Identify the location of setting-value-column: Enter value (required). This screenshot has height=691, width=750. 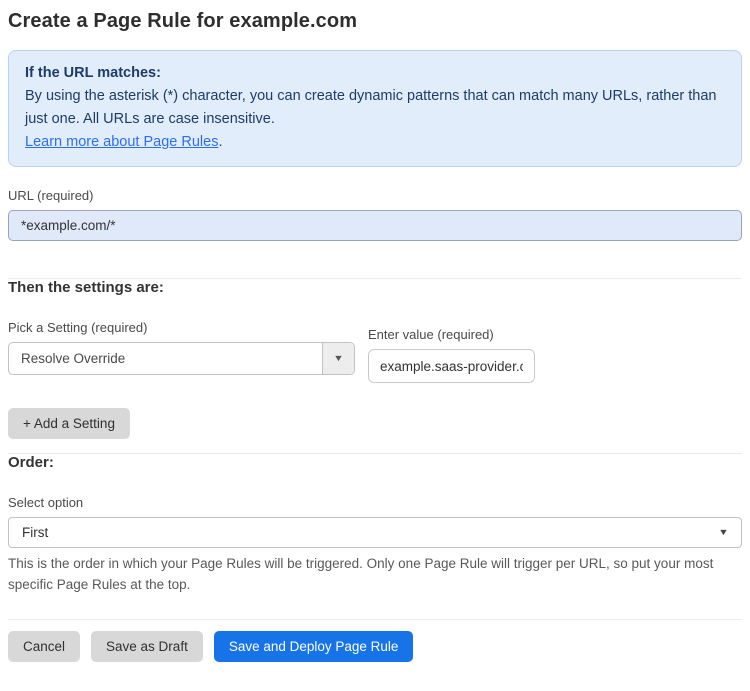
(451, 355).